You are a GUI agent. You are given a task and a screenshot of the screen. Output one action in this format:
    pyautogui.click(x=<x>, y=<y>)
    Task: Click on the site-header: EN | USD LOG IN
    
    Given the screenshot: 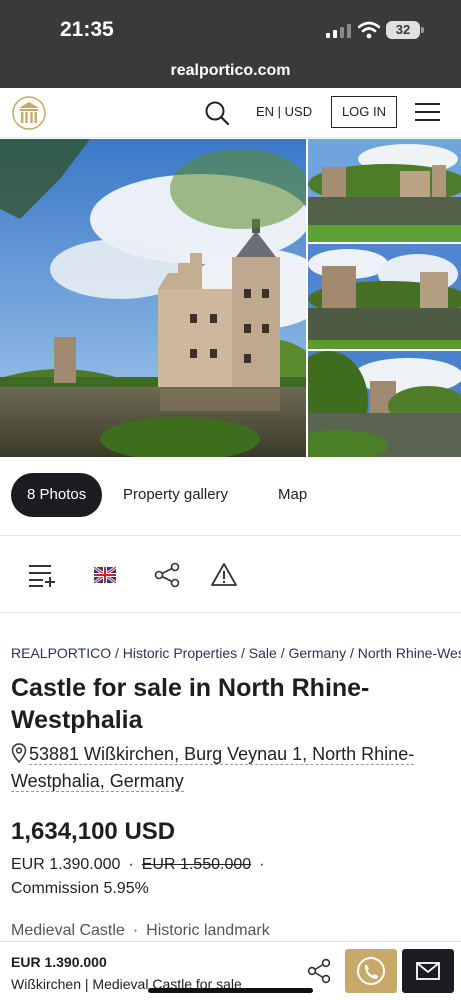 What is the action you would take?
    pyautogui.click(x=230, y=113)
    